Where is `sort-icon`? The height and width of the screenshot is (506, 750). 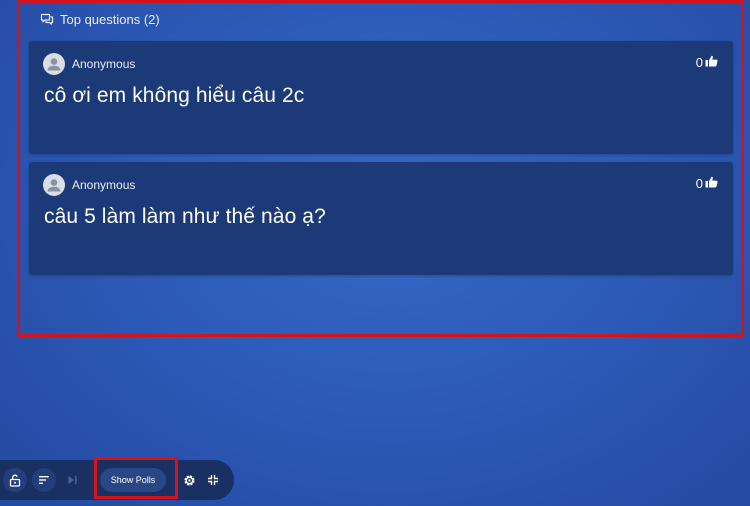 sort-icon is located at coordinates (44, 480).